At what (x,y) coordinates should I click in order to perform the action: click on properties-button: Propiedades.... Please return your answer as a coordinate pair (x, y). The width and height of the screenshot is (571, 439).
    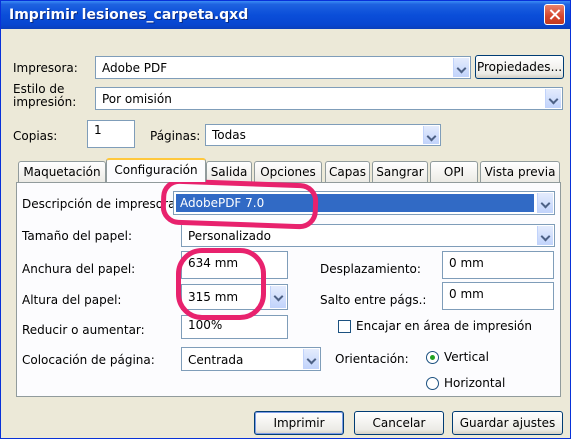
    Looking at the image, I should click on (519, 67).